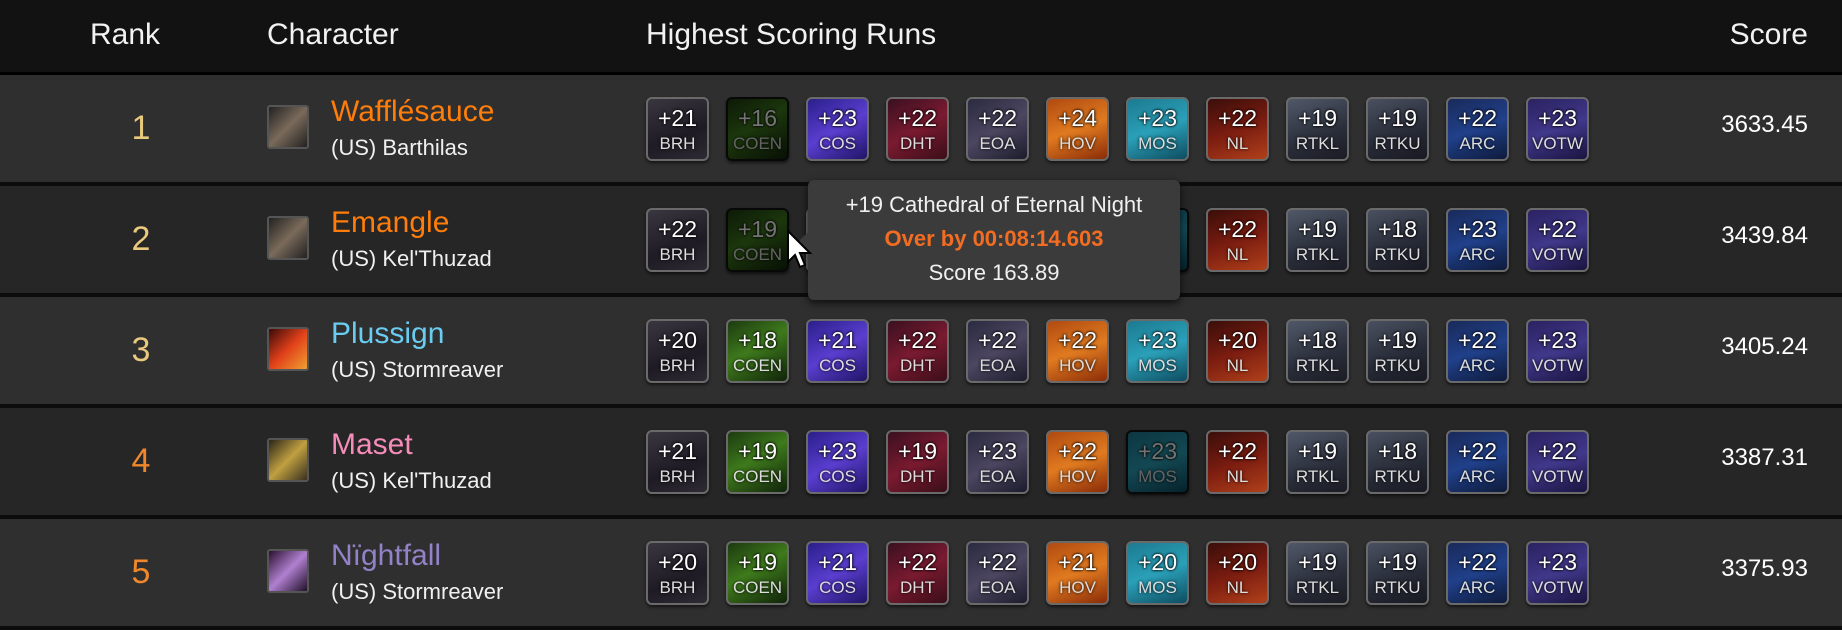  I want to click on character-name: Nïghtfall, so click(386, 556).